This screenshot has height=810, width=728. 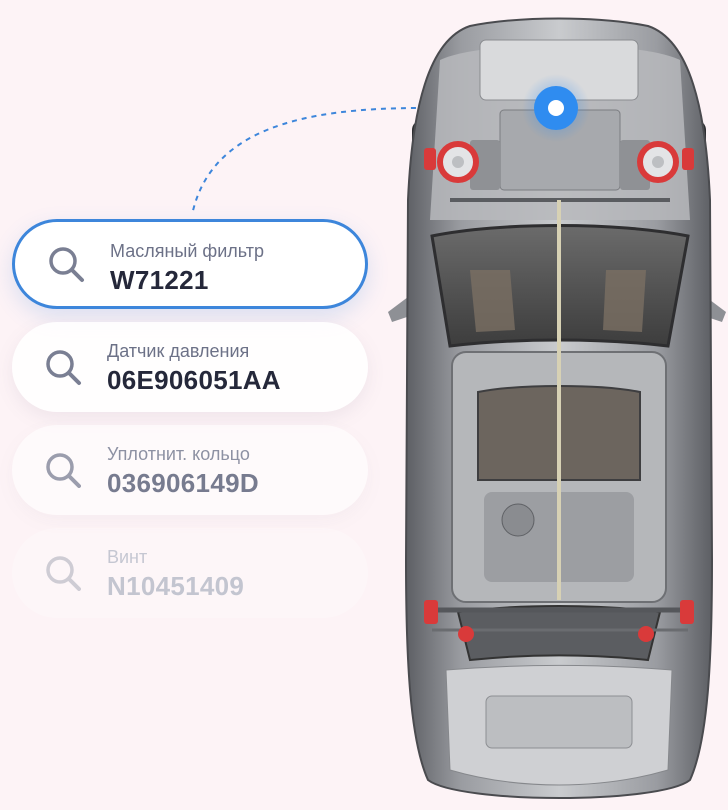 What do you see at coordinates (159, 280) in the screenshot?
I see `part-code: W71221` at bounding box center [159, 280].